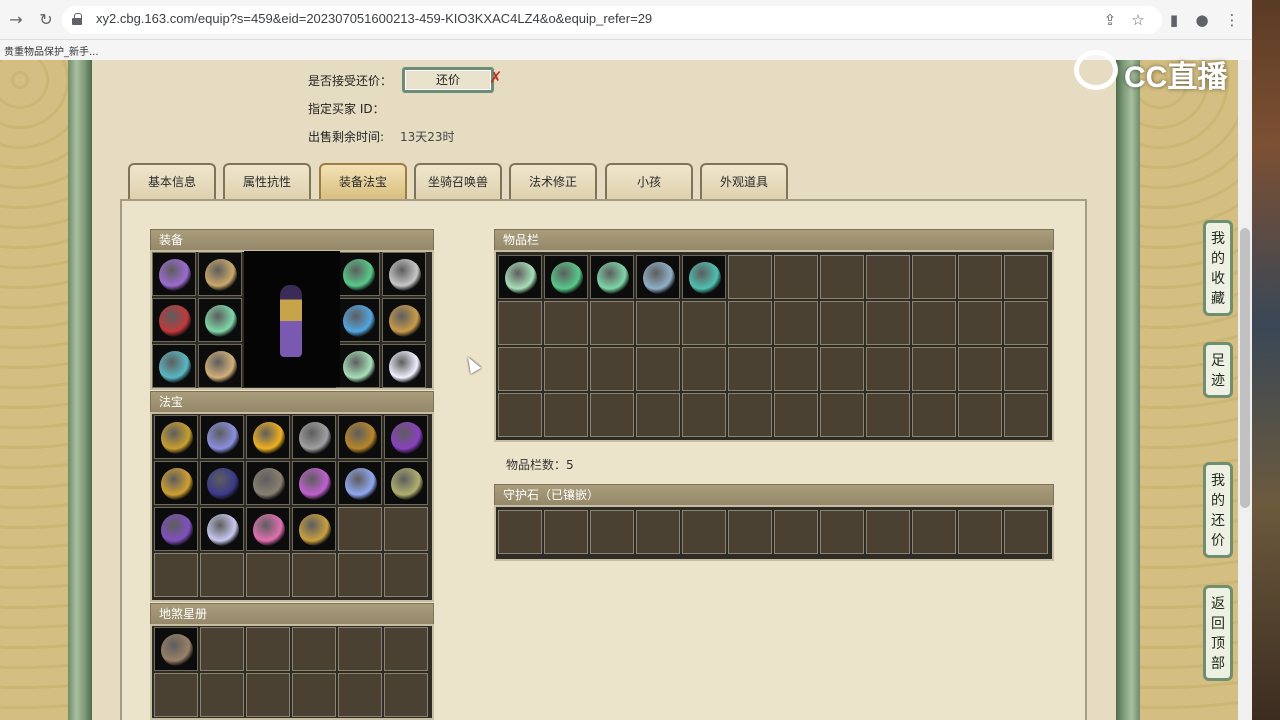  What do you see at coordinates (649, 182) in the screenshot?
I see `tab-5: 小孩` at bounding box center [649, 182].